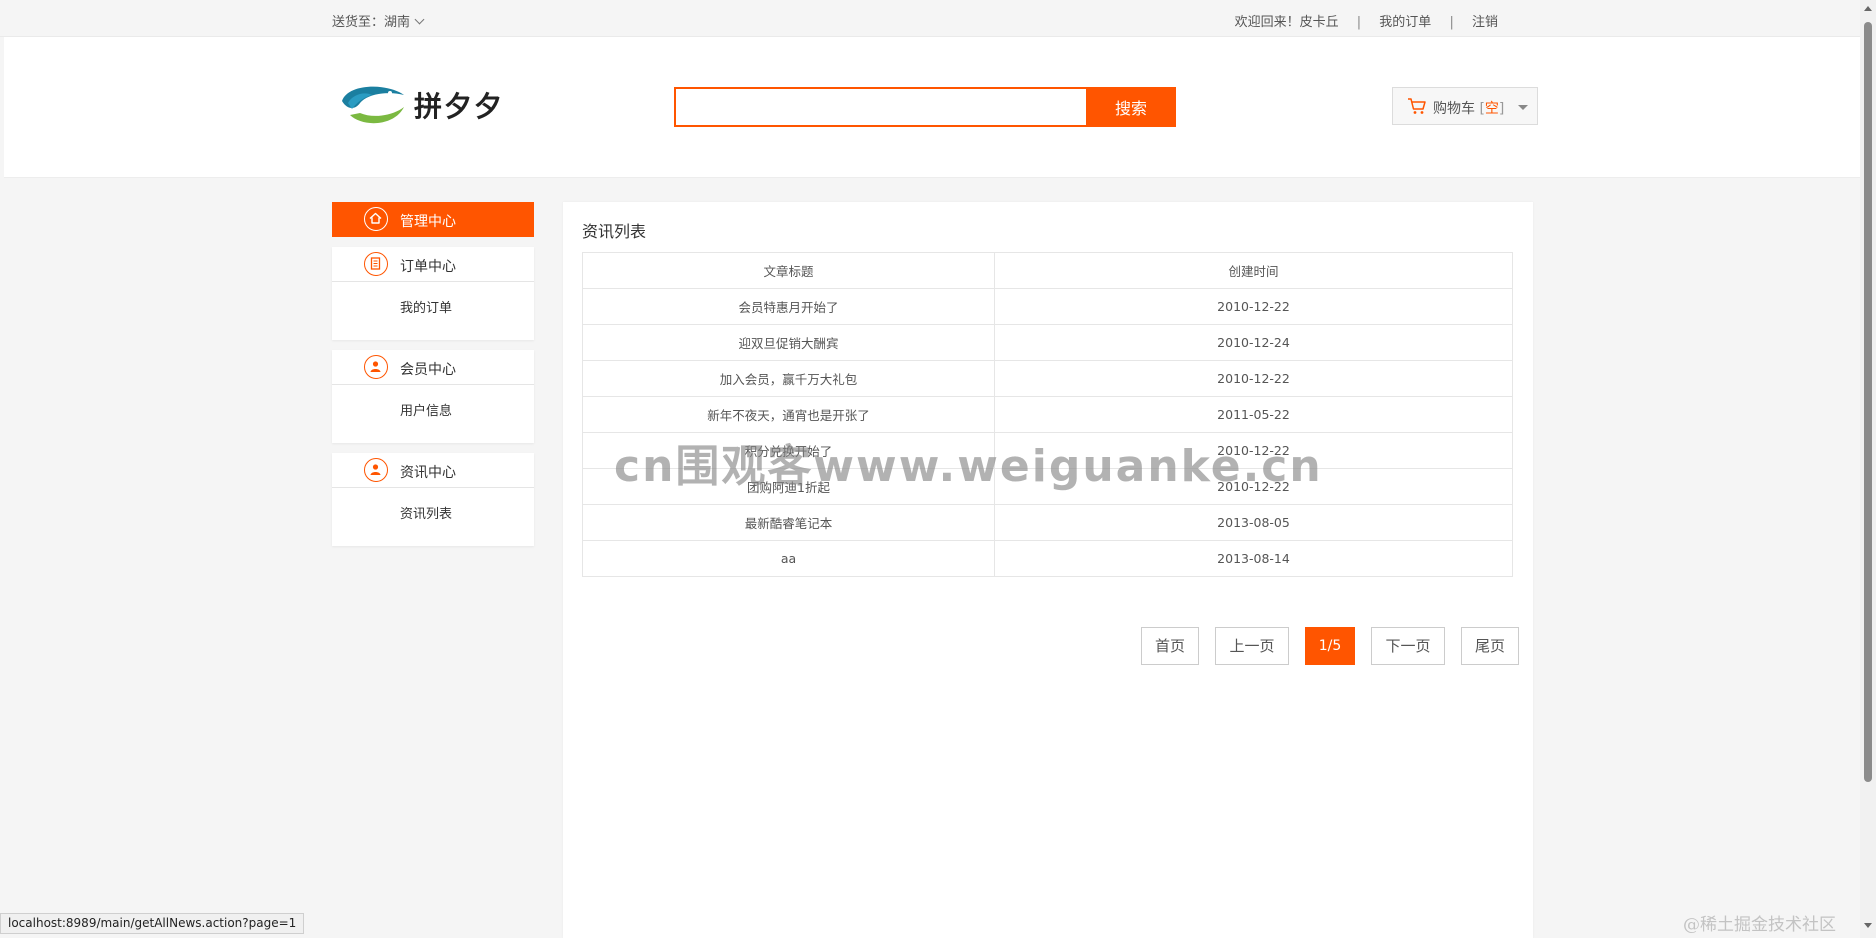 Image resolution: width=1876 pixels, height=938 pixels. What do you see at coordinates (372, 105) in the screenshot?
I see `logo-icon` at bounding box center [372, 105].